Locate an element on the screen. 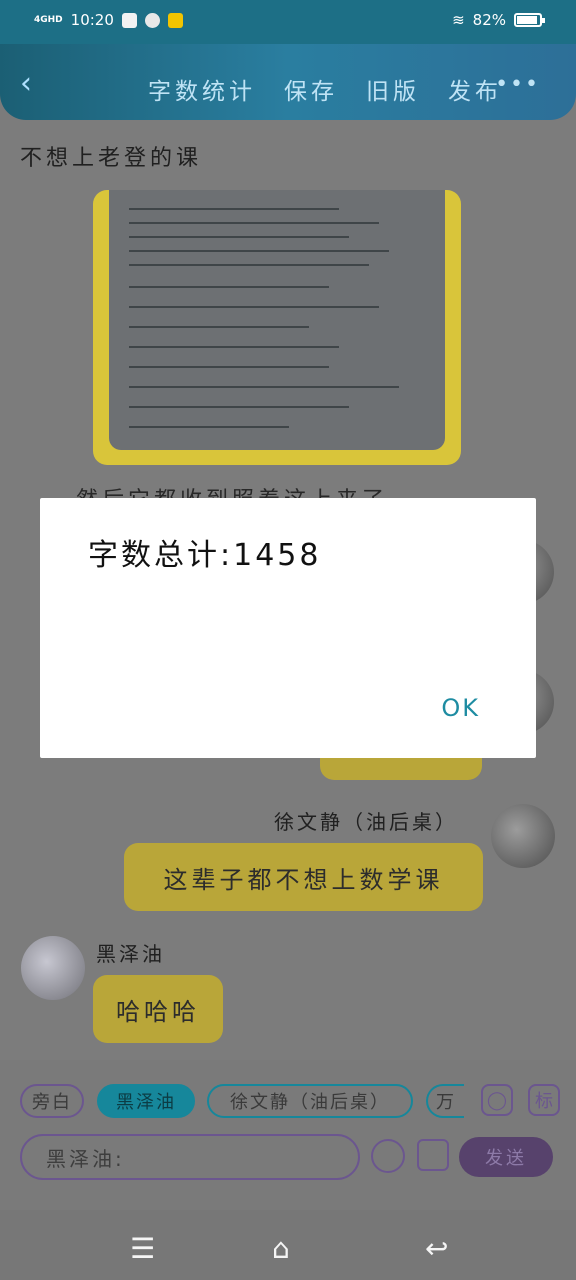 Image resolution: width=576 pixels, height=1280 pixels. person-icon: ◯ is located at coordinates (497, 1100).